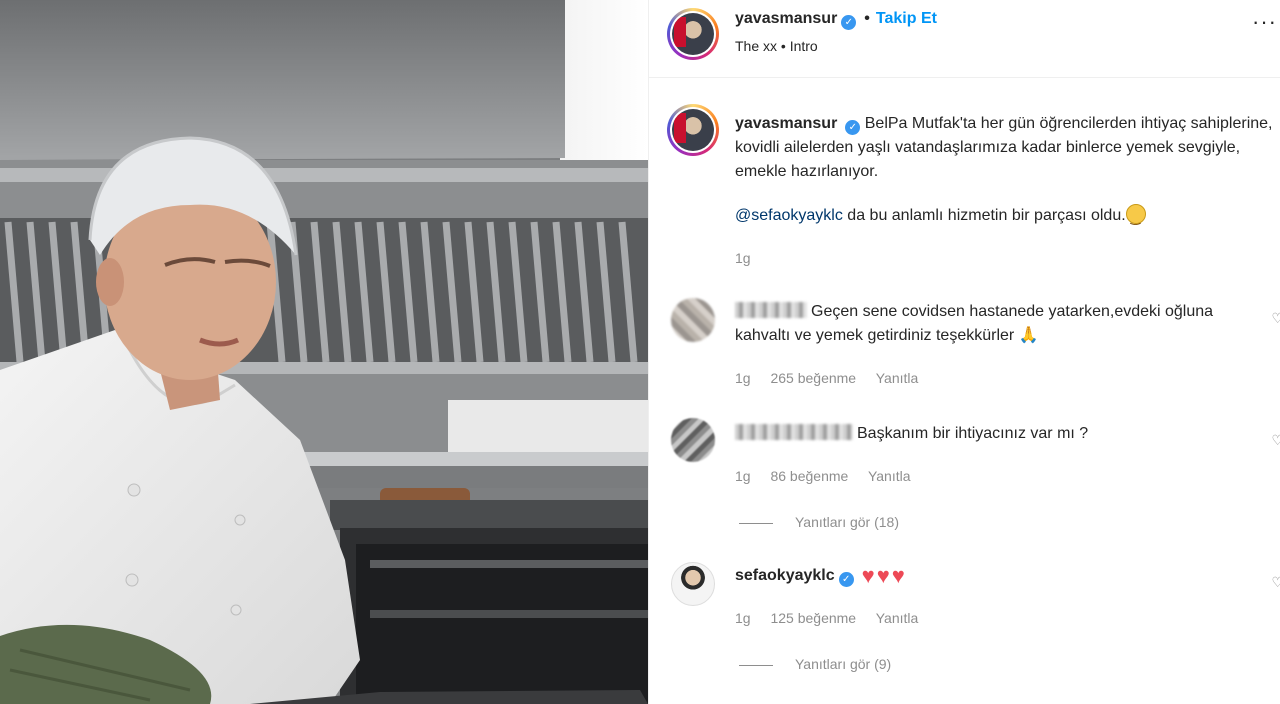 This screenshot has width=1280, height=704. What do you see at coordinates (973, 433) in the screenshot?
I see `comment-text: Başkanım bir ihtiyacınız var mı ?` at bounding box center [973, 433].